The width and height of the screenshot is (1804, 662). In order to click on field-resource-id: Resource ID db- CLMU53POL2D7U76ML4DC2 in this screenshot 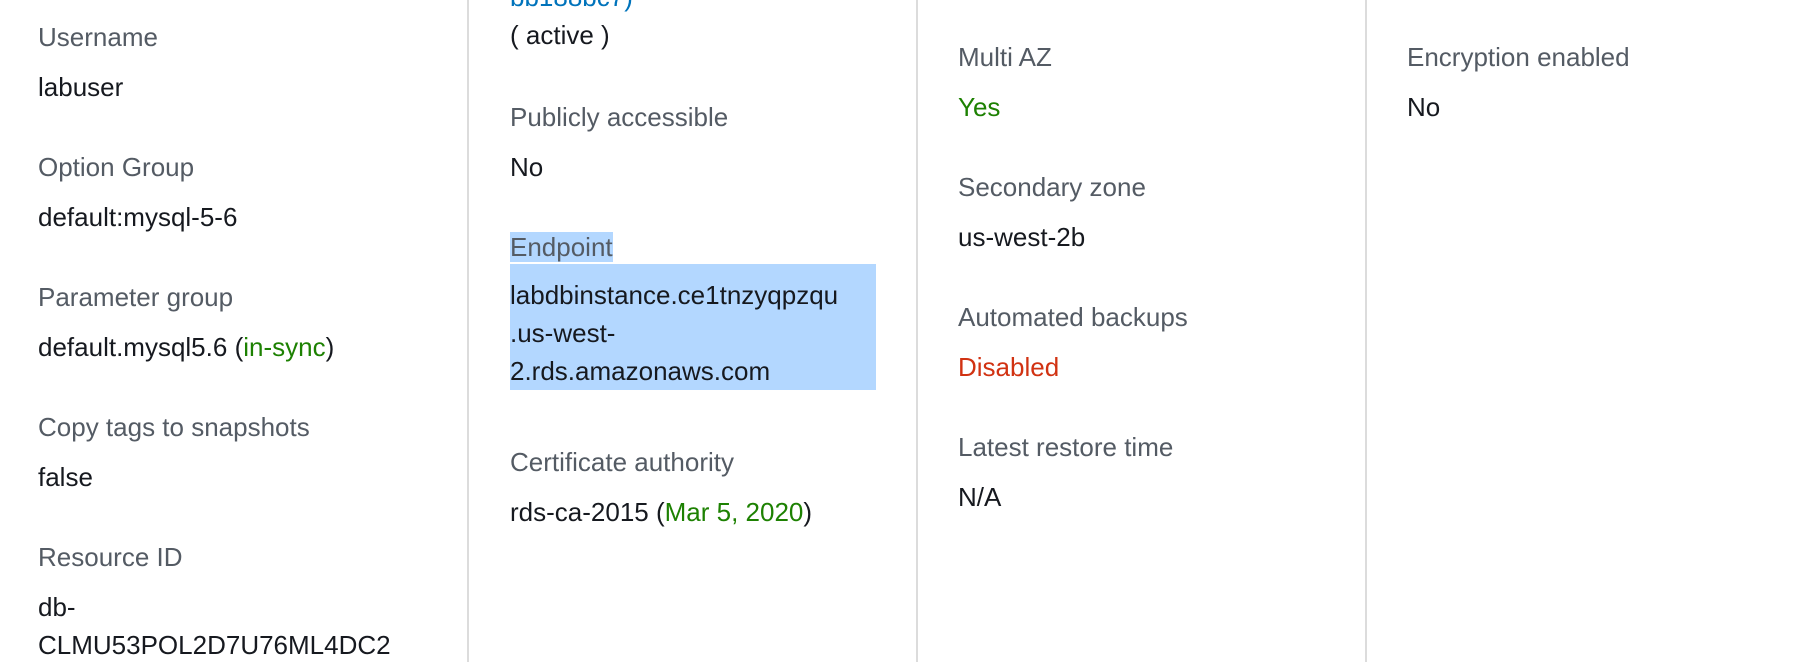, I will do `click(214, 601)`.